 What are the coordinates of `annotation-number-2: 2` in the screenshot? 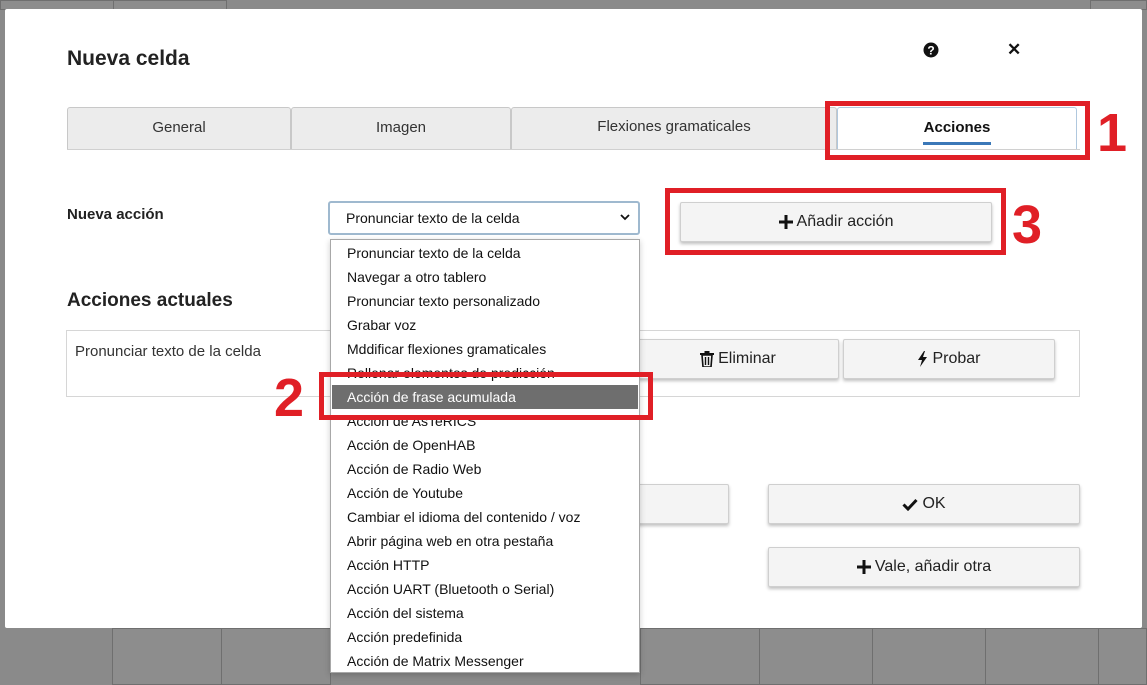 It's located at (289, 398).